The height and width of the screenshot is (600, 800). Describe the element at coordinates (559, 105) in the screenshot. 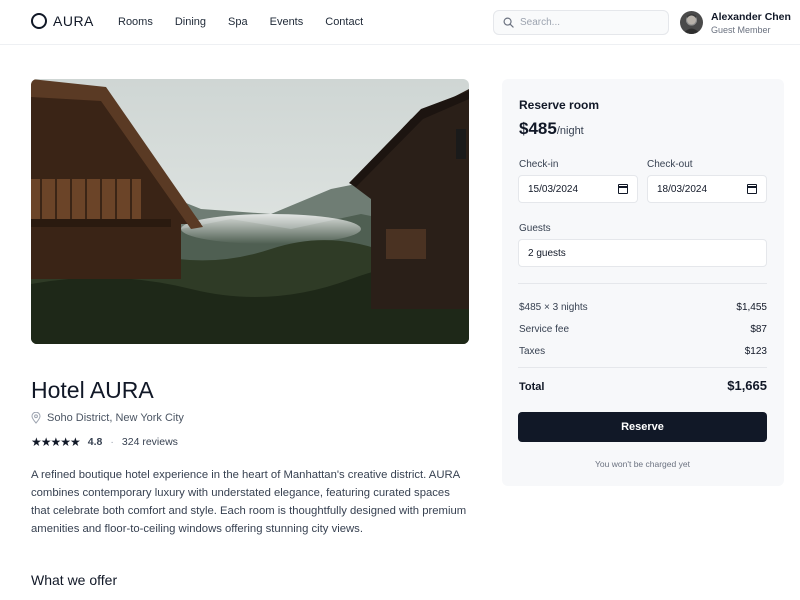

I see `booking-title: Reserve room` at that location.